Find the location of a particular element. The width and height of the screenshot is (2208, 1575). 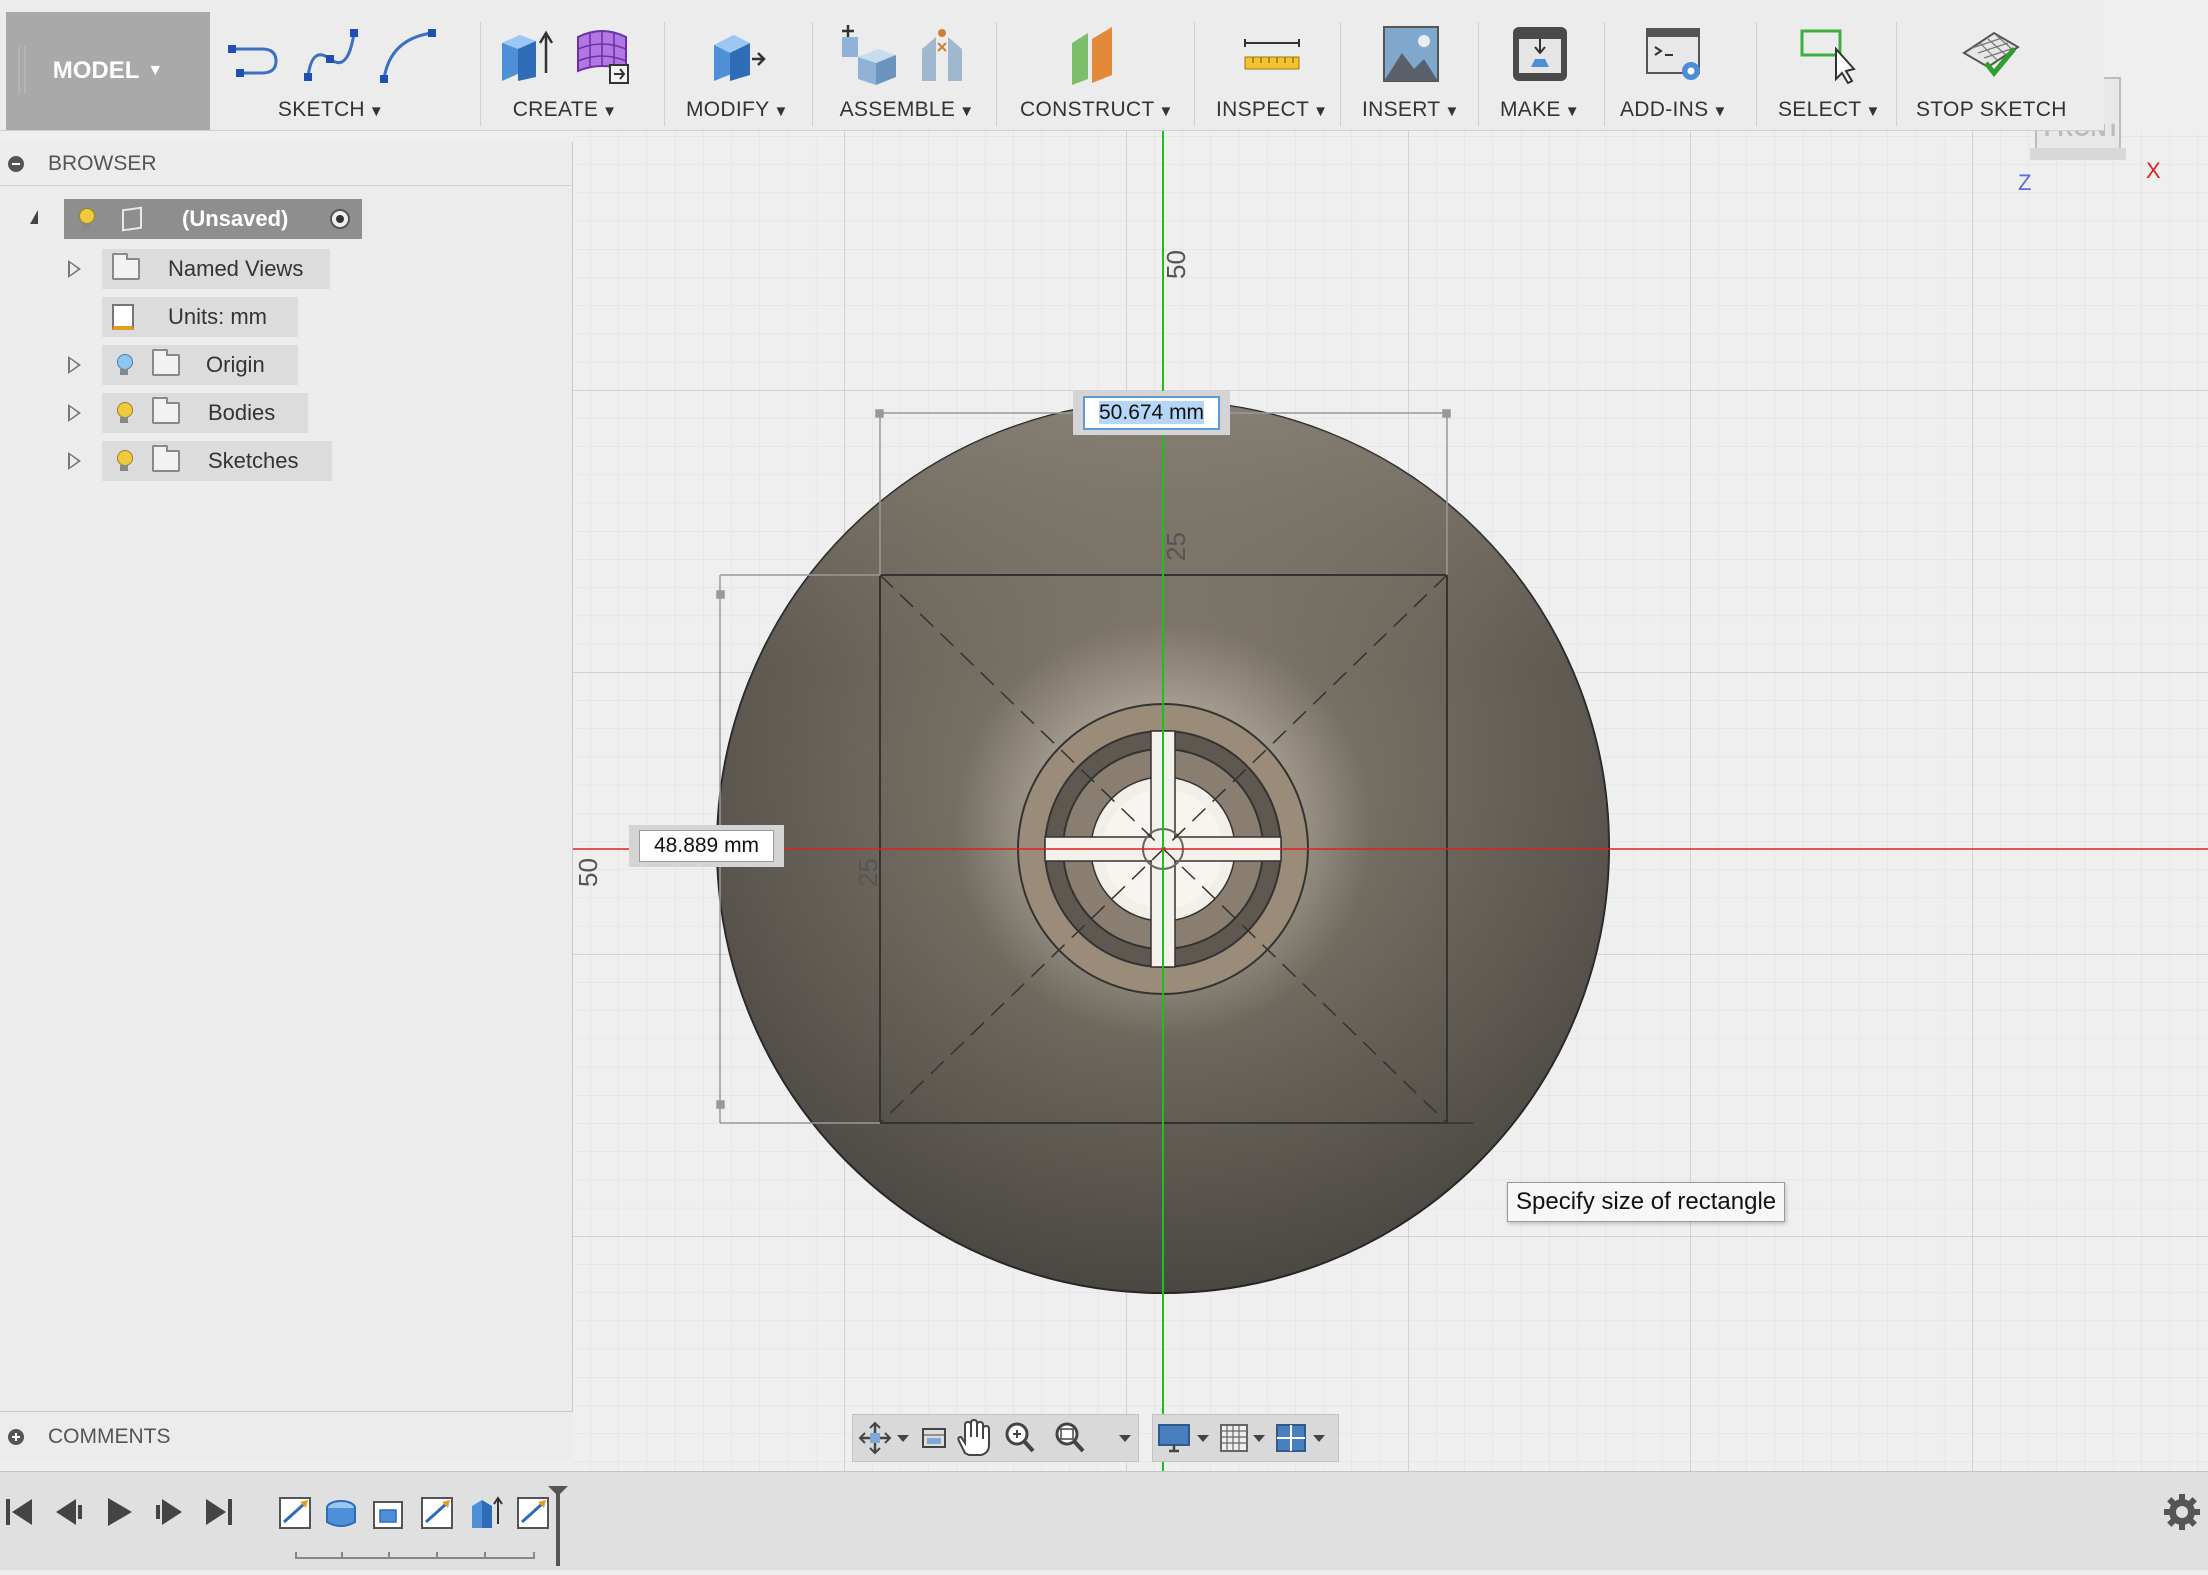

zoom-icon is located at coordinates (1020, 1437).